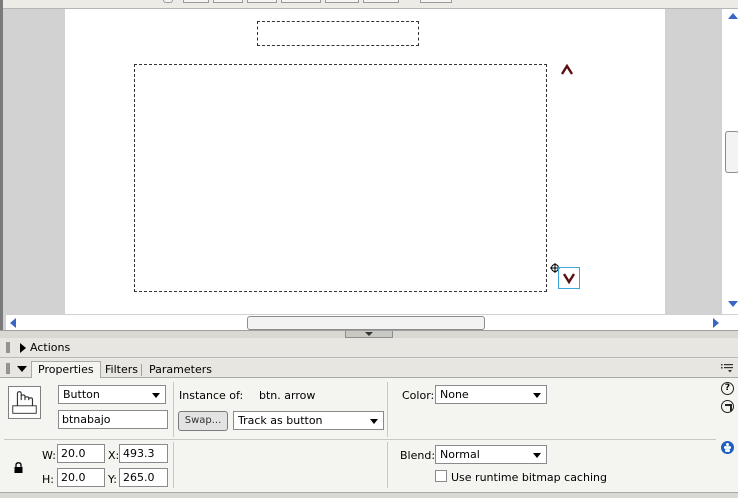 The image size is (738, 498). Describe the element at coordinates (139, 477) in the screenshot. I see `y-position-value: 265.0` at that location.